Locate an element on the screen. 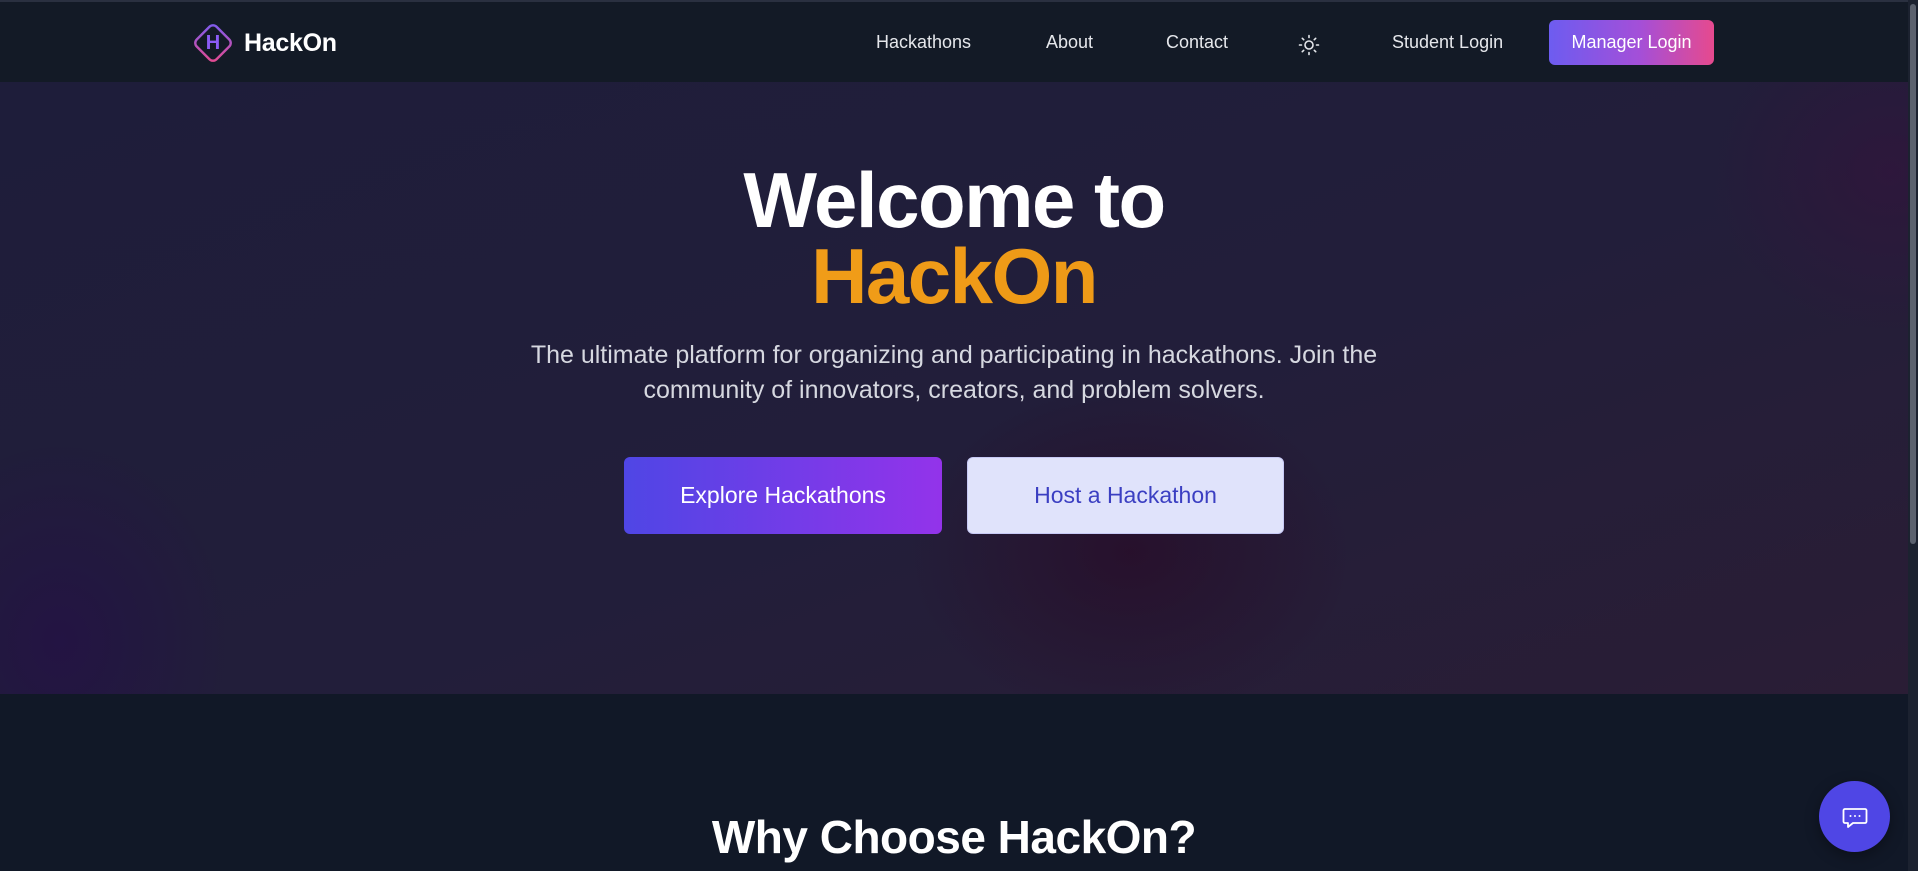 This screenshot has width=1918, height=871. why-title: Why Choose HackOn? is located at coordinates (954, 837).